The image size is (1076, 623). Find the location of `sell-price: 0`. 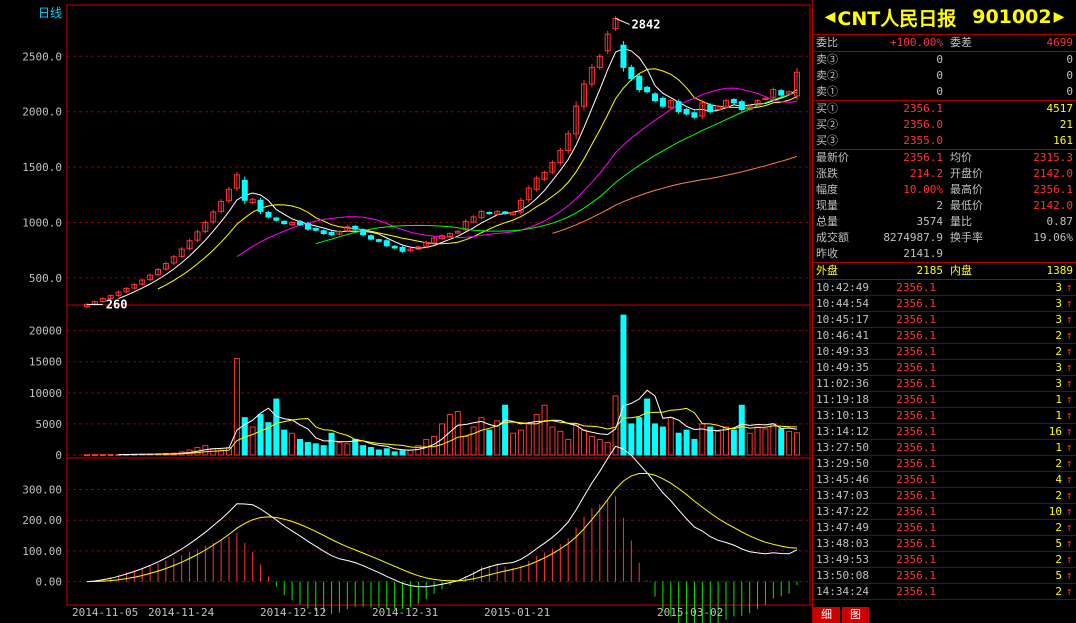

sell-price: 0 is located at coordinates (939, 91).